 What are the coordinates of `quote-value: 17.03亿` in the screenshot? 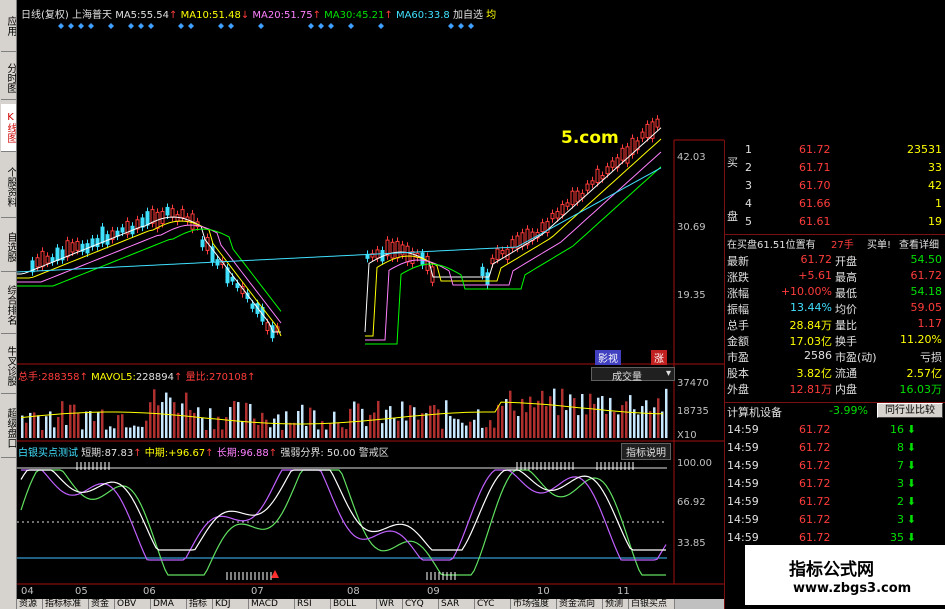 It's located at (811, 341).